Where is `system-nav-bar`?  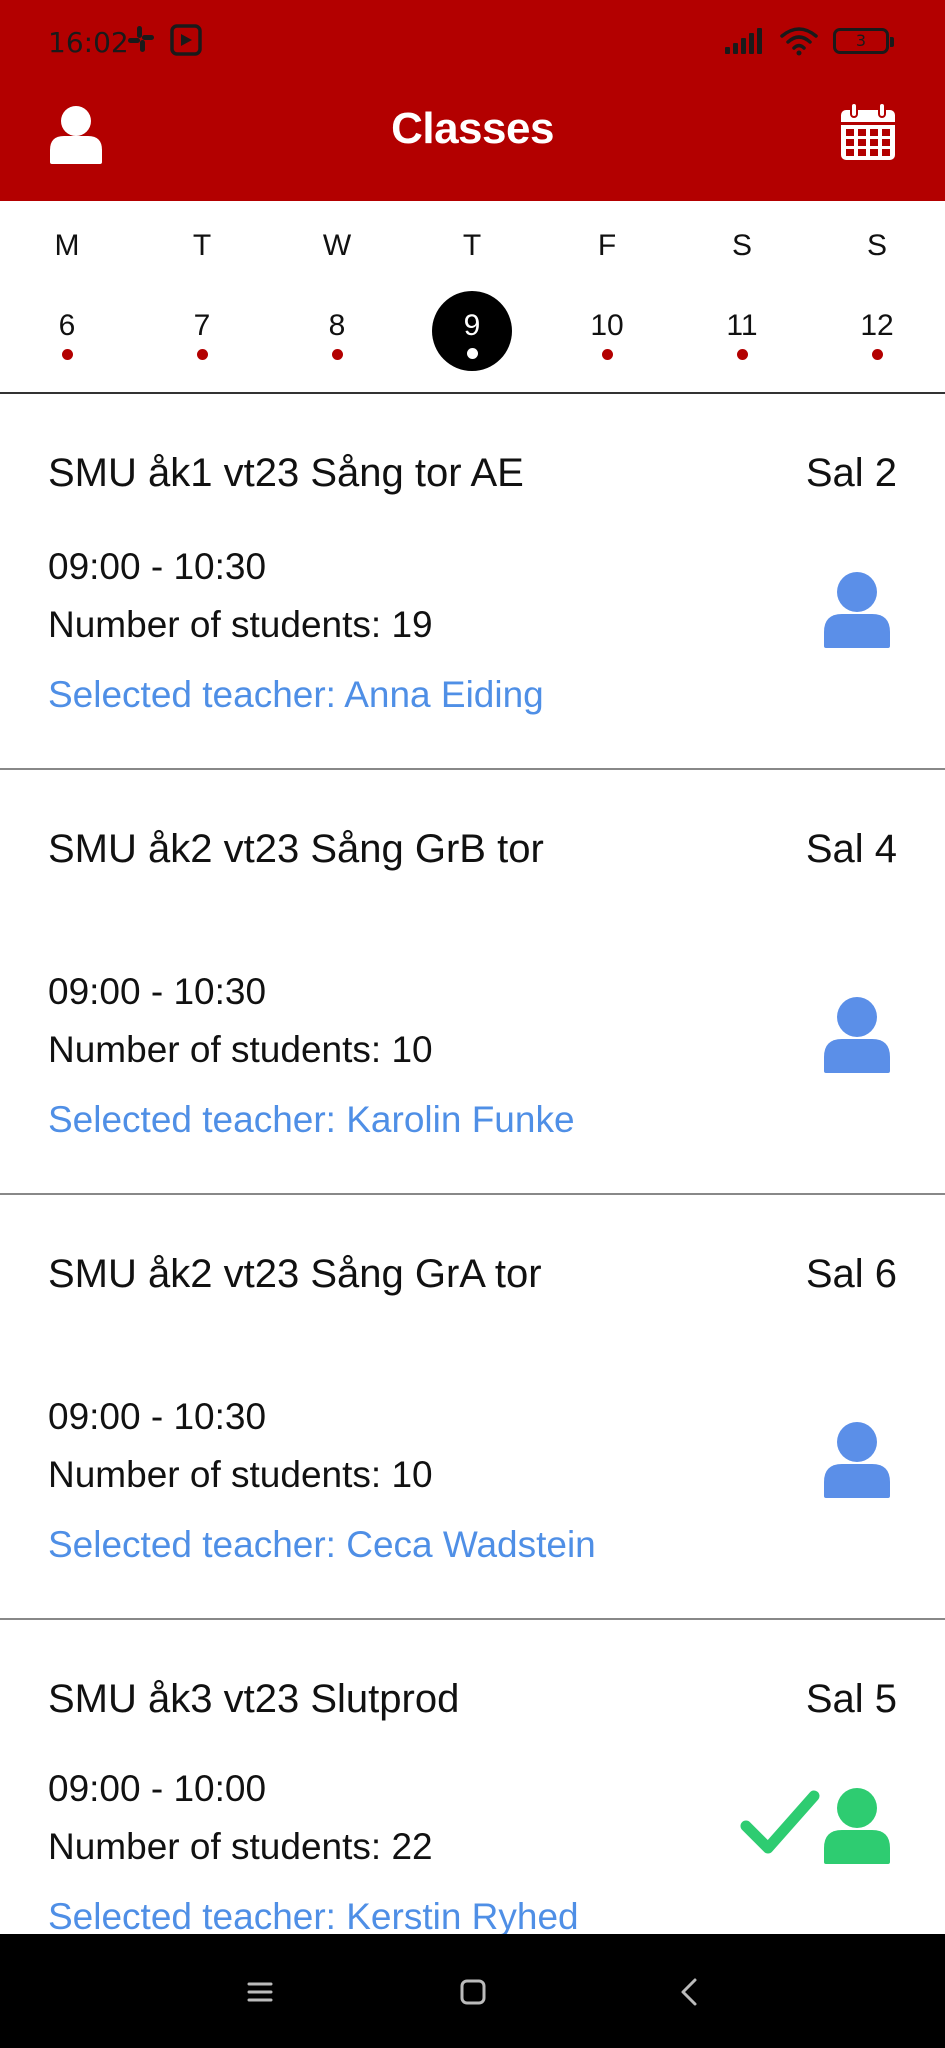
system-nav-bar is located at coordinates (472, 1991).